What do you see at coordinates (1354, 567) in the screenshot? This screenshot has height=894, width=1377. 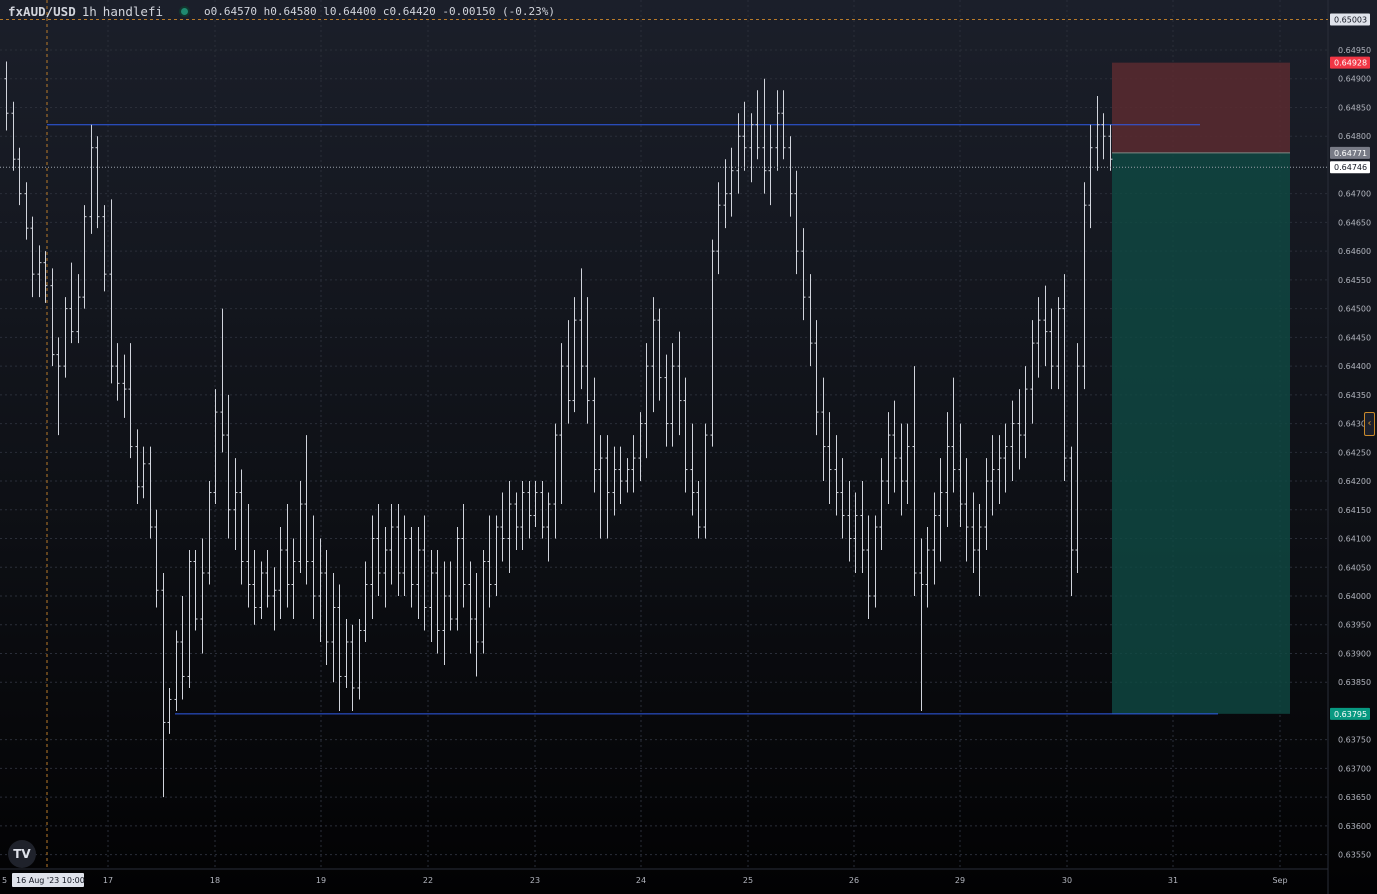 I see `y-tick-label: 0.64050` at bounding box center [1354, 567].